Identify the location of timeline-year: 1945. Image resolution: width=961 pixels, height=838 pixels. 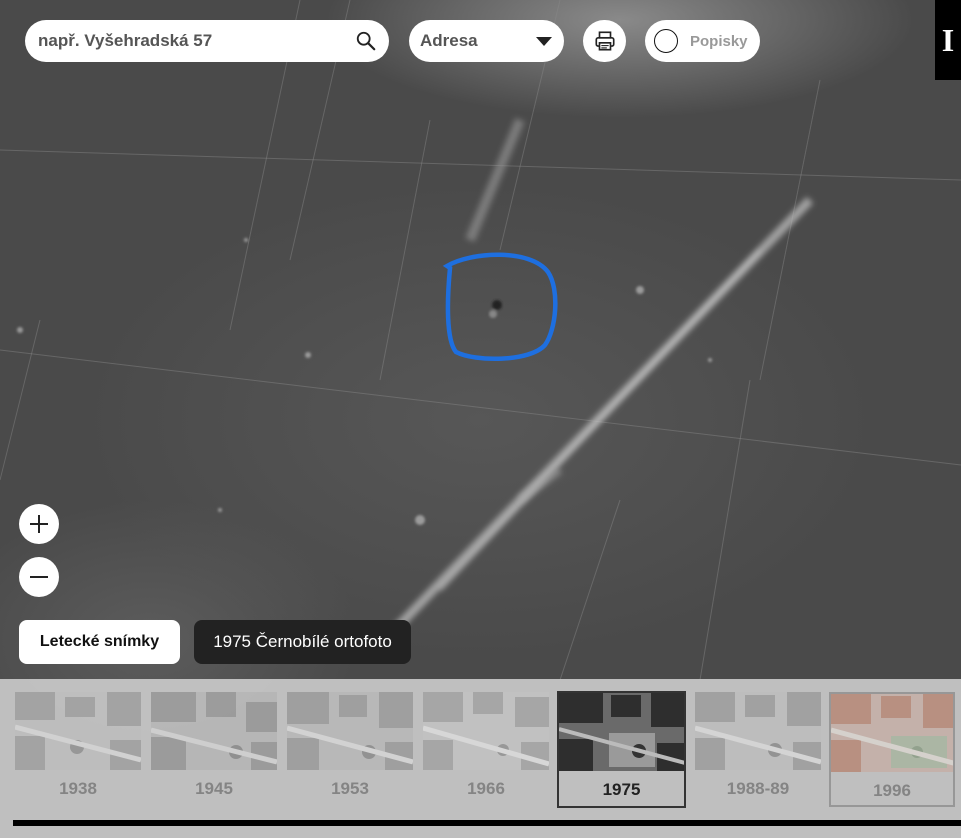
(214, 788).